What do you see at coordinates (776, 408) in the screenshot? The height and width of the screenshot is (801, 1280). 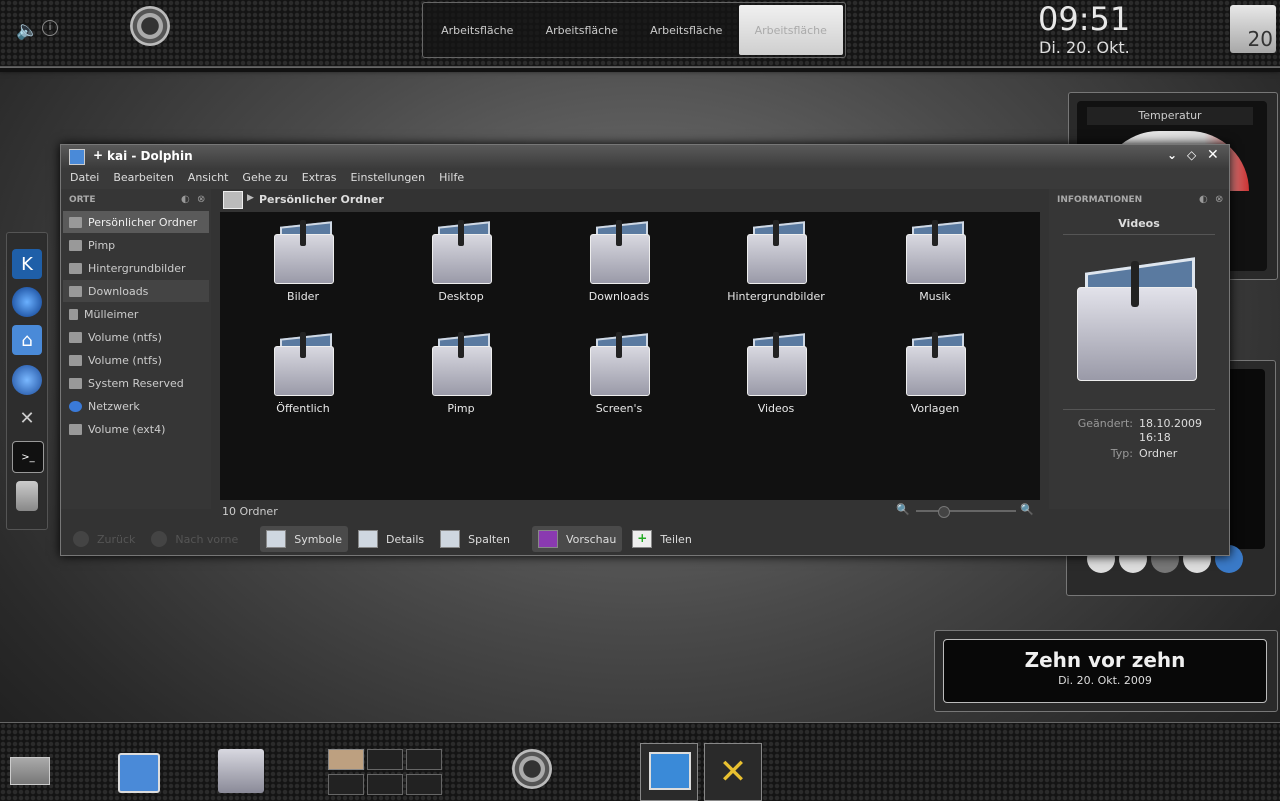 I see `folder-label: Videos` at bounding box center [776, 408].